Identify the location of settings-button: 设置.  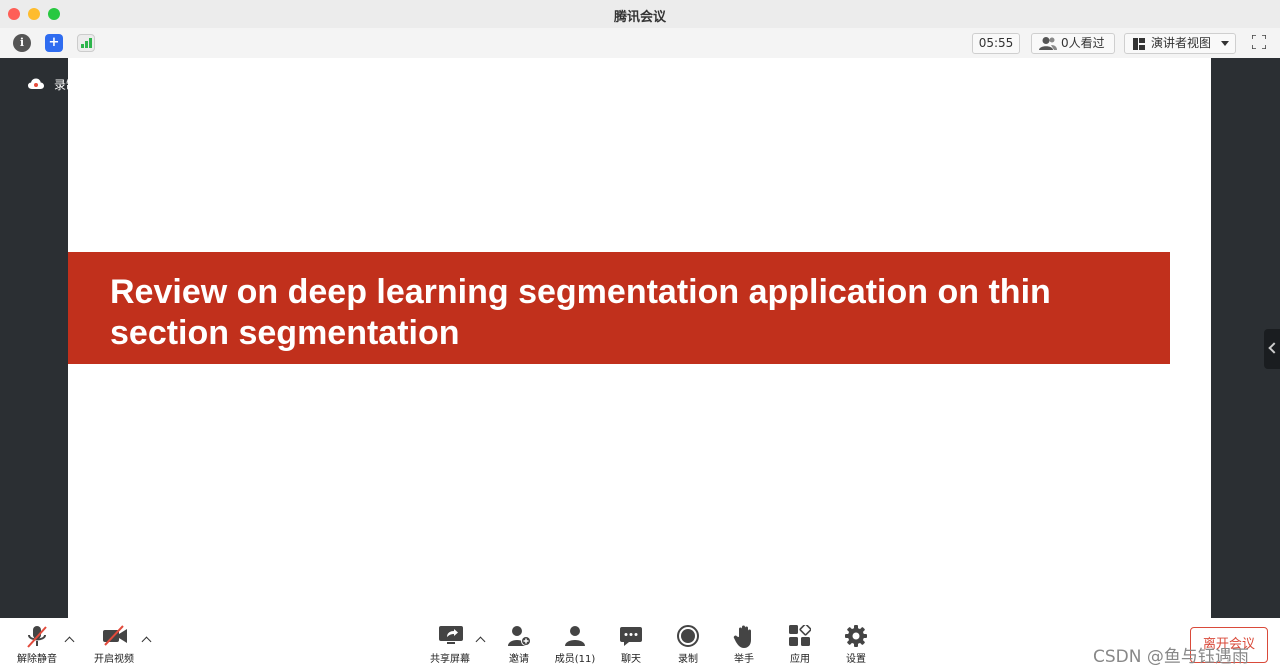
(856, 644).